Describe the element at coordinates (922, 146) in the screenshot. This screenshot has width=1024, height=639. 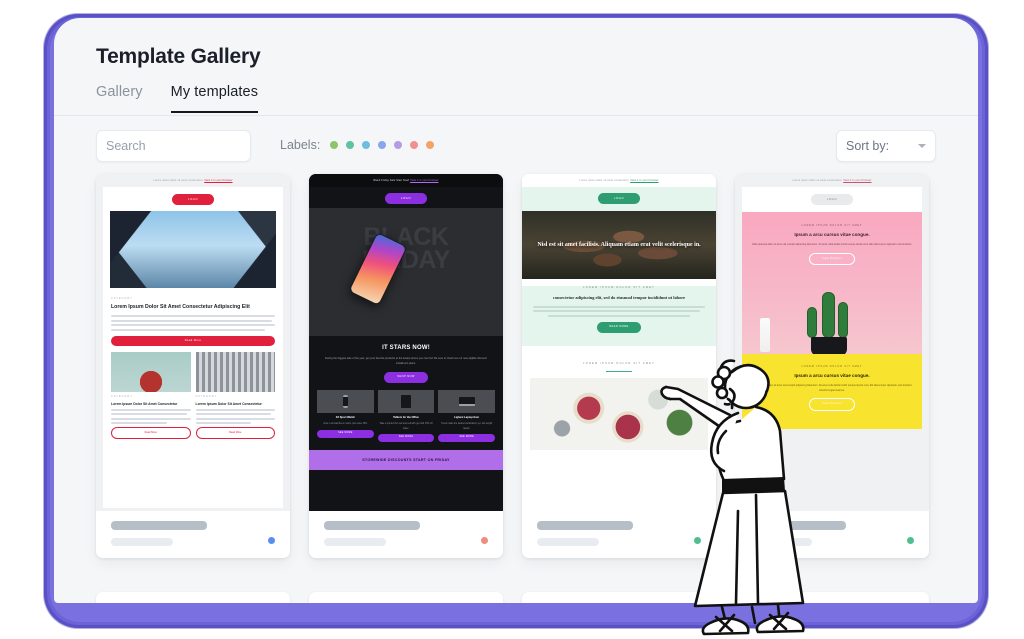
I see `chevron-down-icon` at that location.